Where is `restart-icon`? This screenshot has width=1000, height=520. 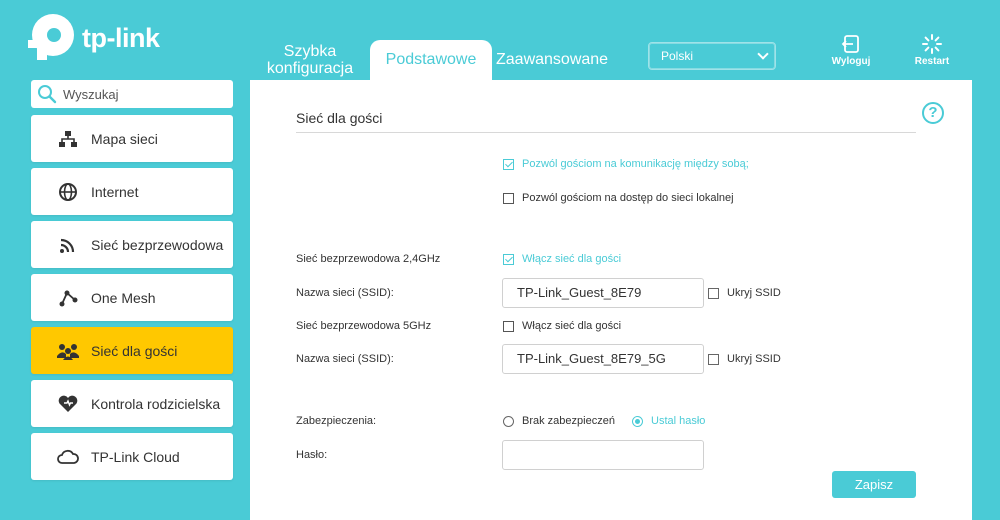 restart-icon is located at coordinates (932, 44).